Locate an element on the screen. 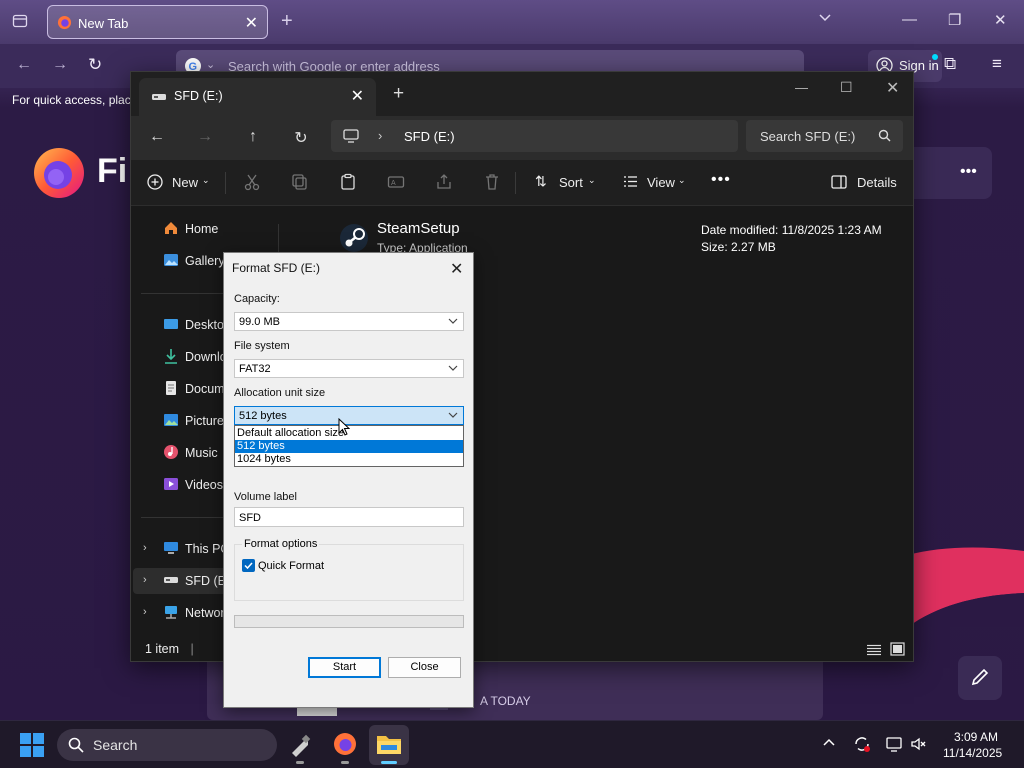  chevron-up-icon is located at coordinates (829, 743).